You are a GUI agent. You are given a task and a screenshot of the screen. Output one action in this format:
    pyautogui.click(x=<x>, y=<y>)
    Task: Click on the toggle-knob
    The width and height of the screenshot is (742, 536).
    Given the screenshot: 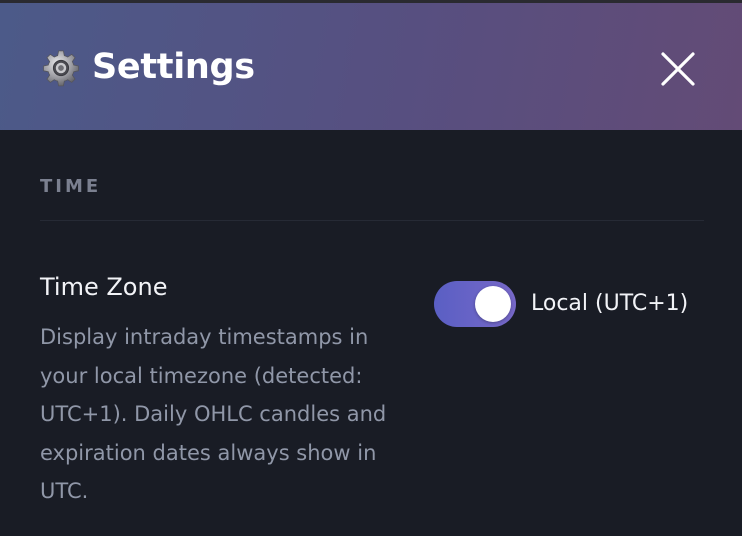 What is the action you would take?
    pyautogui.click(x=493, y=304)
    